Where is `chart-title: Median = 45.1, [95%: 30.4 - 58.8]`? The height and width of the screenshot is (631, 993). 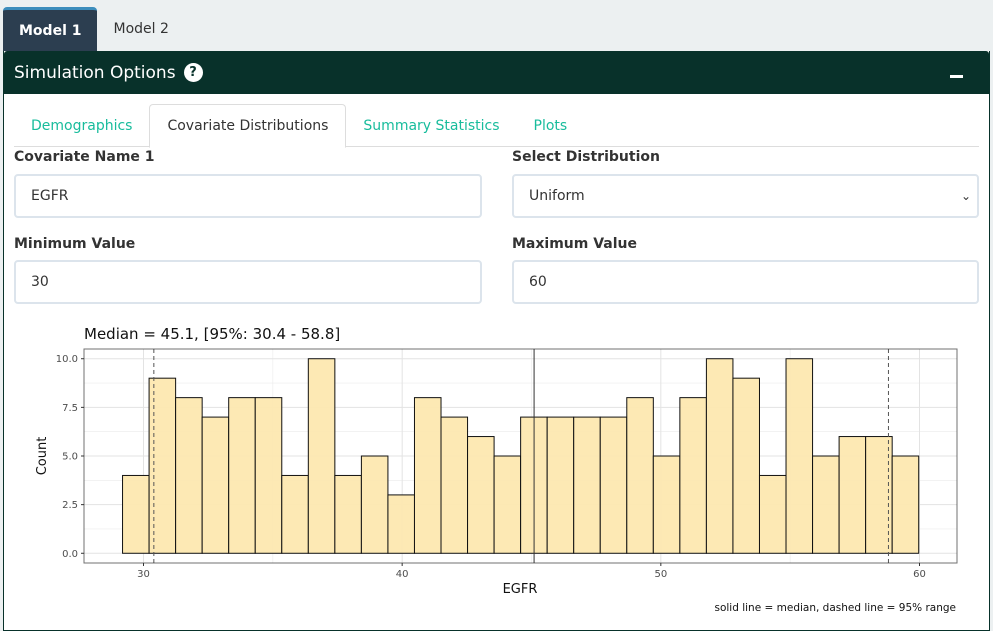
chart-title: Median = 45.1, [95%: 30.4 - 58.8] is located at coordinates (212, 334).